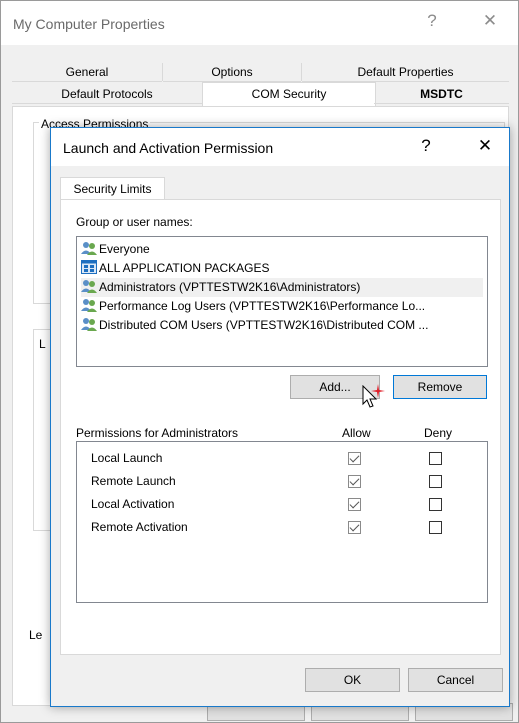  I want to click on list-item-everyone: Everyone, so click(115, 249).